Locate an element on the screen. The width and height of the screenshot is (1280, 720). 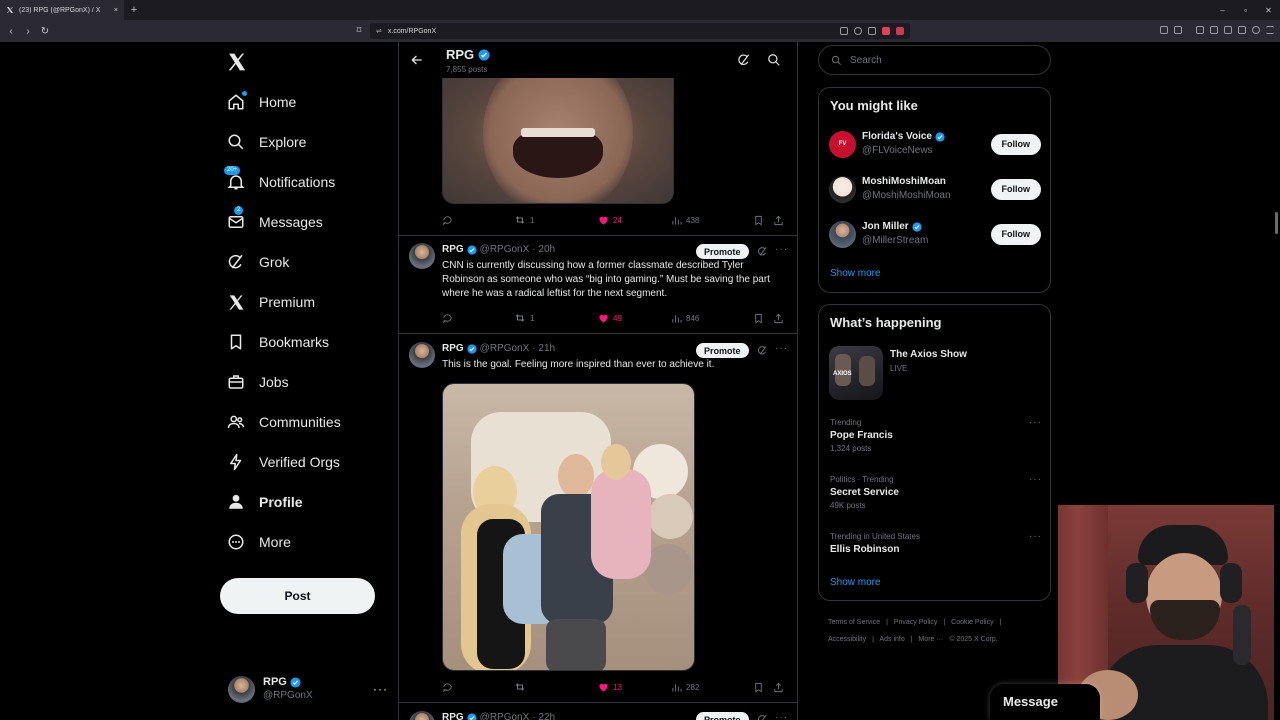
vpn-icon is located at coordinates (1256, 30).